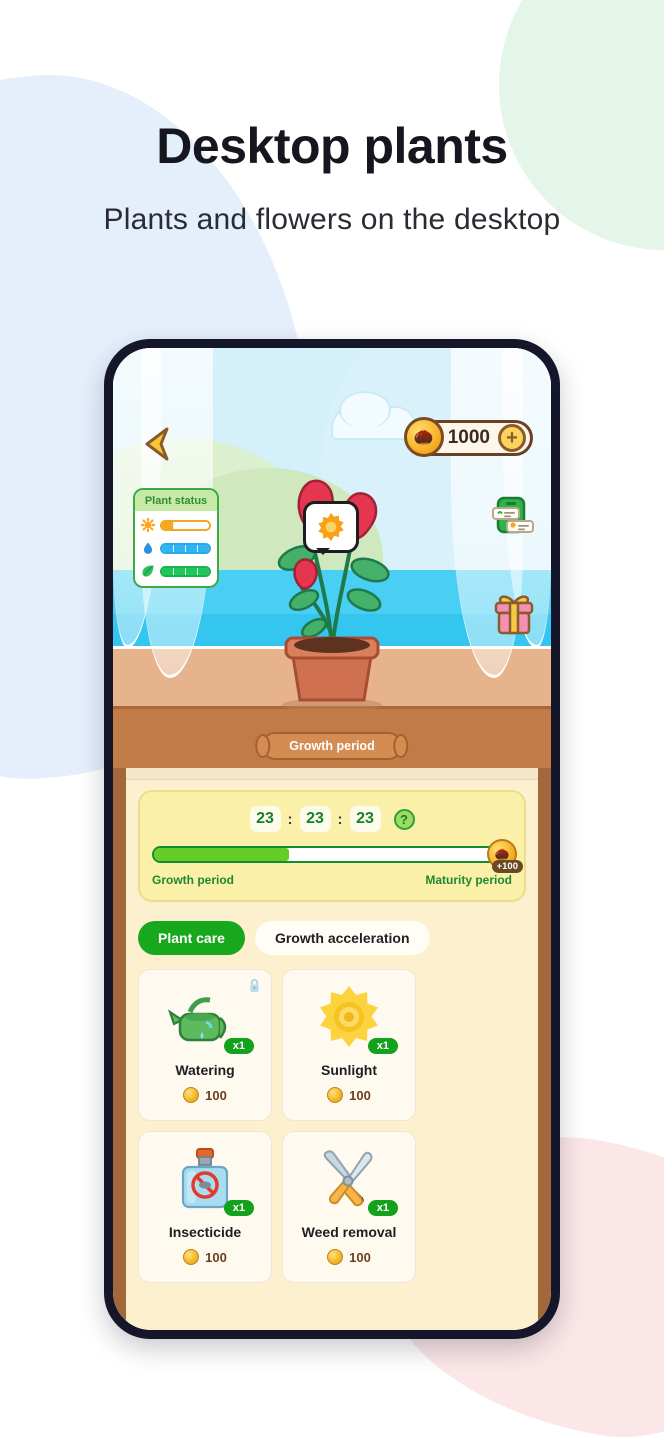  Describe the element at coordinates (332, 146) in the screenshot. I see `page-title: Desktop plants` at that location.